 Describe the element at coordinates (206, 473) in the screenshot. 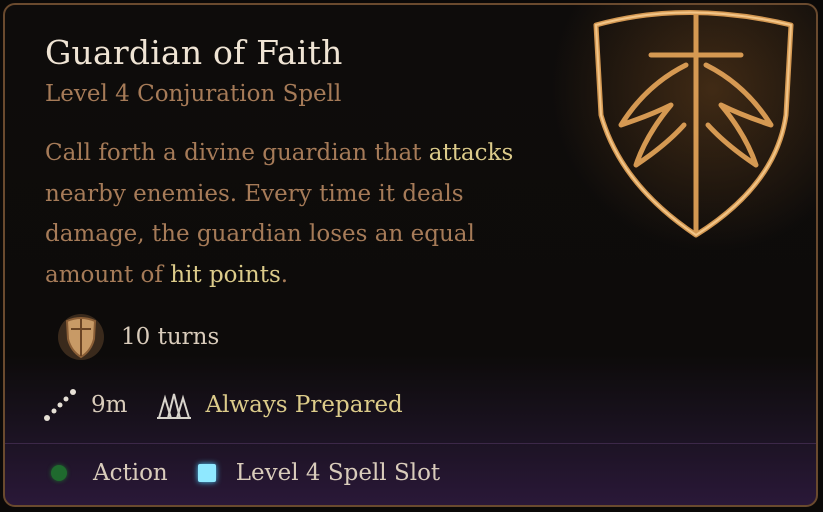

I see `spell-slot-icon` at that location.